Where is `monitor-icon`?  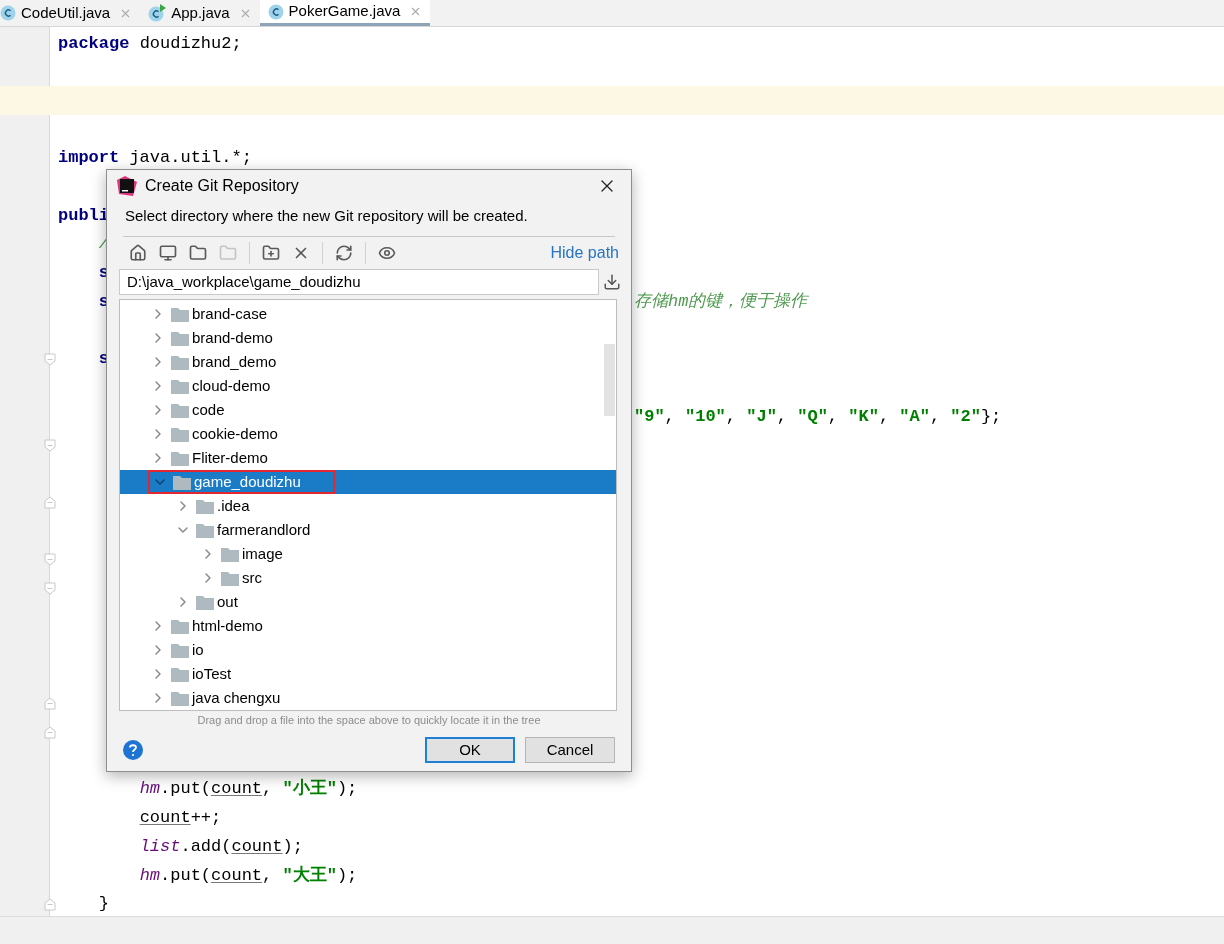 monitor-icon is located at coordinates (168, 253).